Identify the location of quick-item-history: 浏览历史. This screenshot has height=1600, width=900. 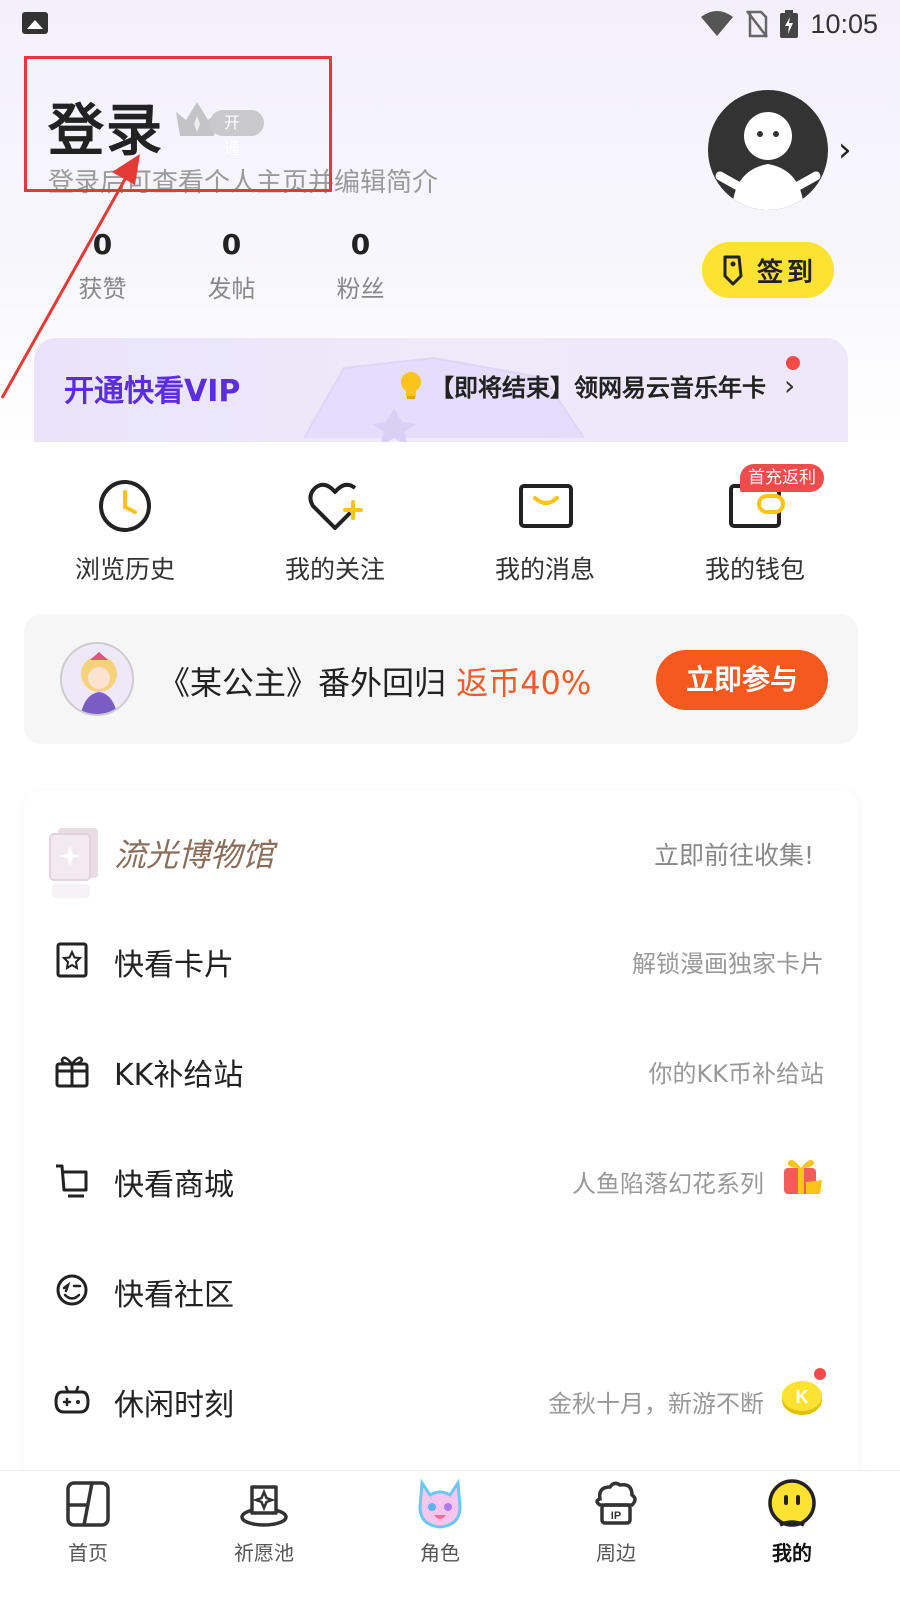
(125, 531).